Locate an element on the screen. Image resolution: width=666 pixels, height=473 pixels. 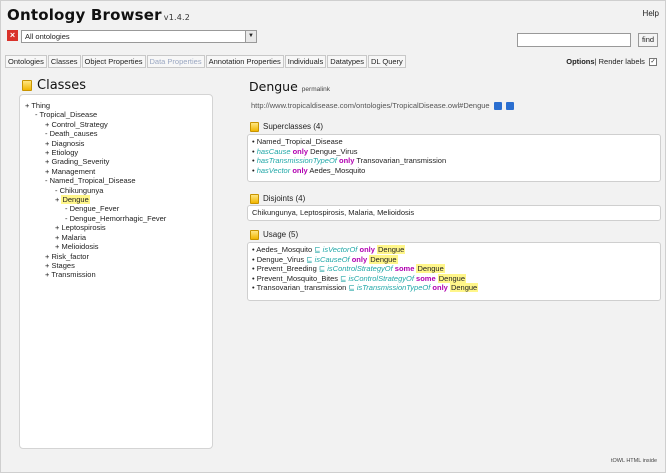
superclass-item: • hasVector only Aedes_Mosquito is located at coordinates (309, 170).